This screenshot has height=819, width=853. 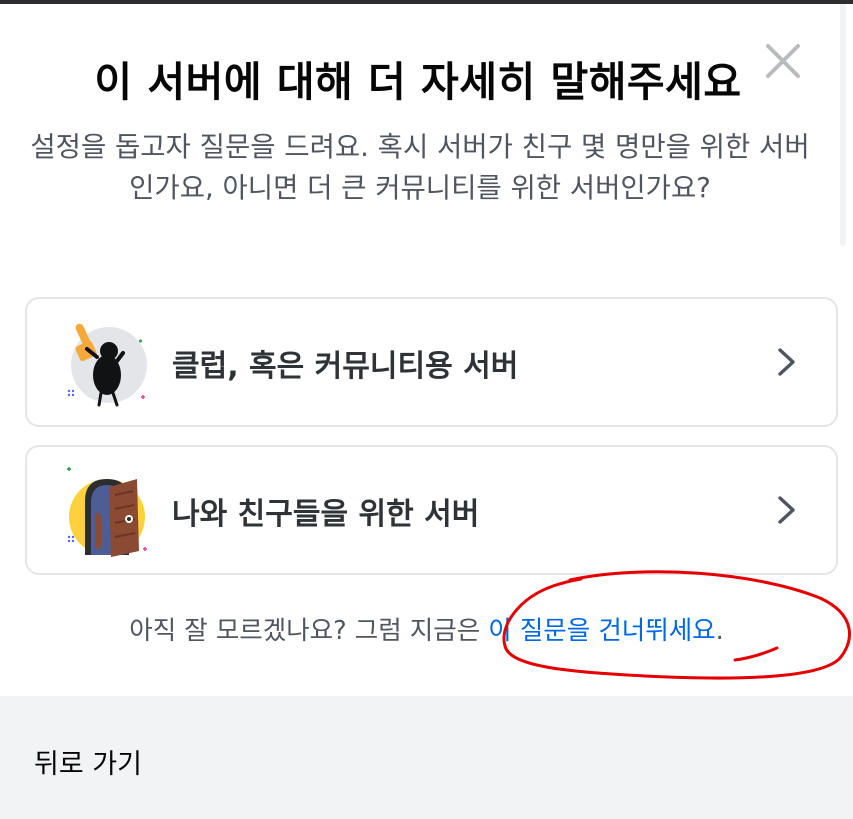 What do you see at coordinates (601, 631) in the screenshot?
I see `skip-question-link: 이 질문을 건너뛰세요` at bounding box center [601, 631].